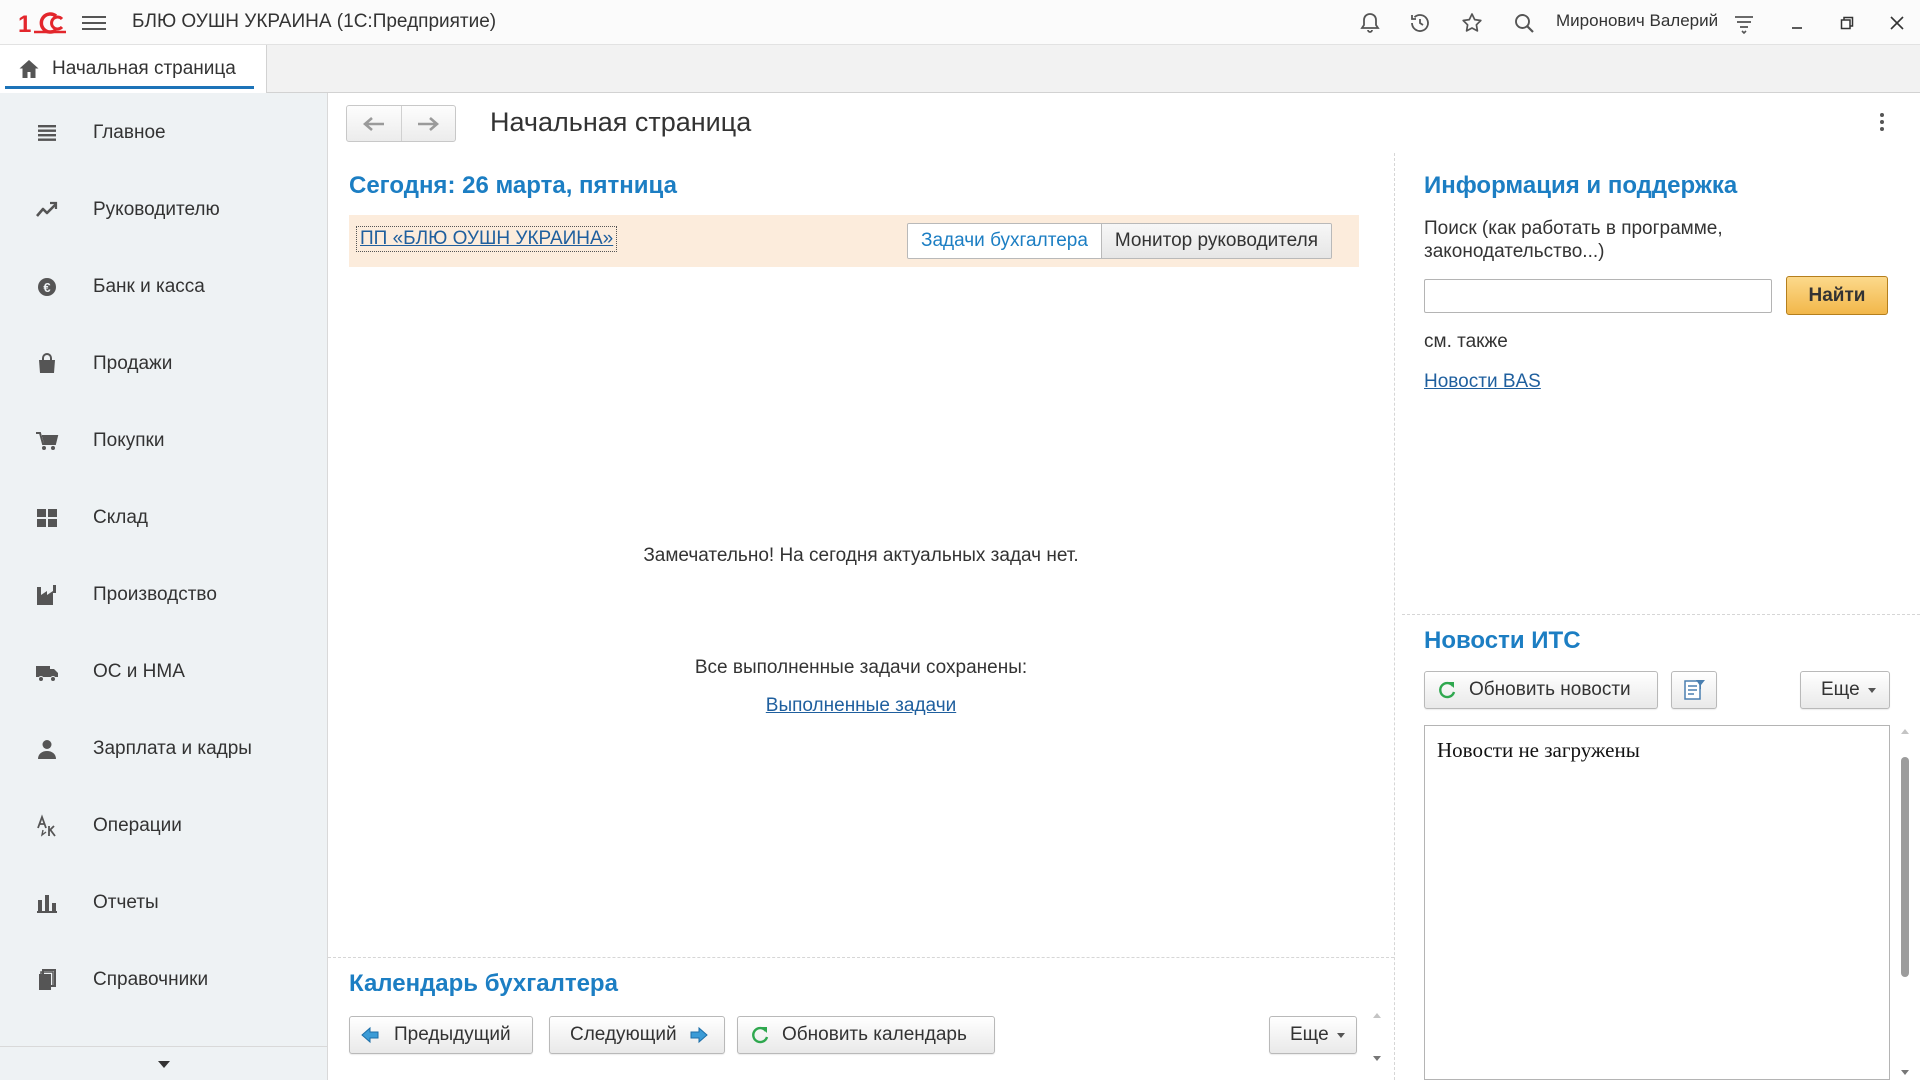  Describe the element at coordinates (164, 518) in the screenshot. I see `sidebar-item-warehouse: Склад` at that location.